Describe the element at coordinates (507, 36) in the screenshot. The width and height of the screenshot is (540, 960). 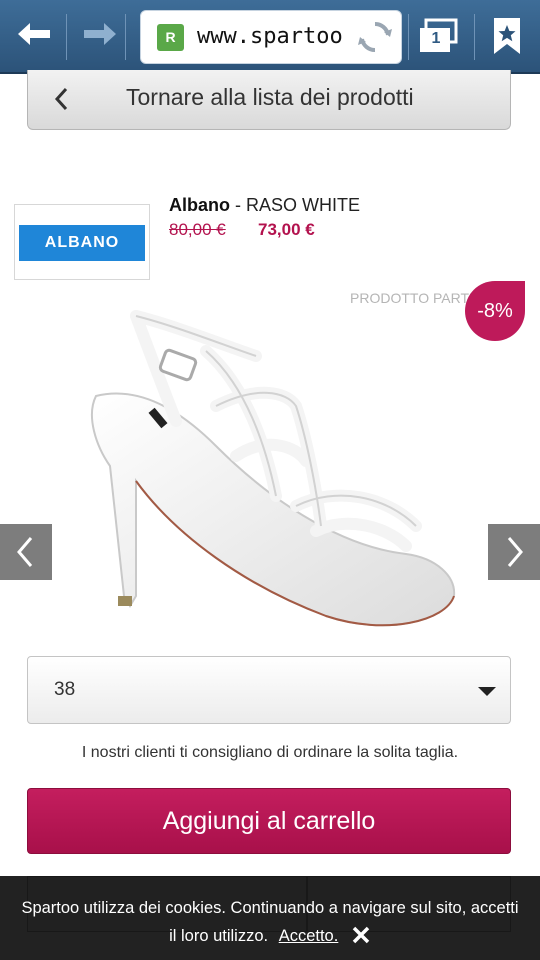
I see `bookmark-star-icon` at that location.